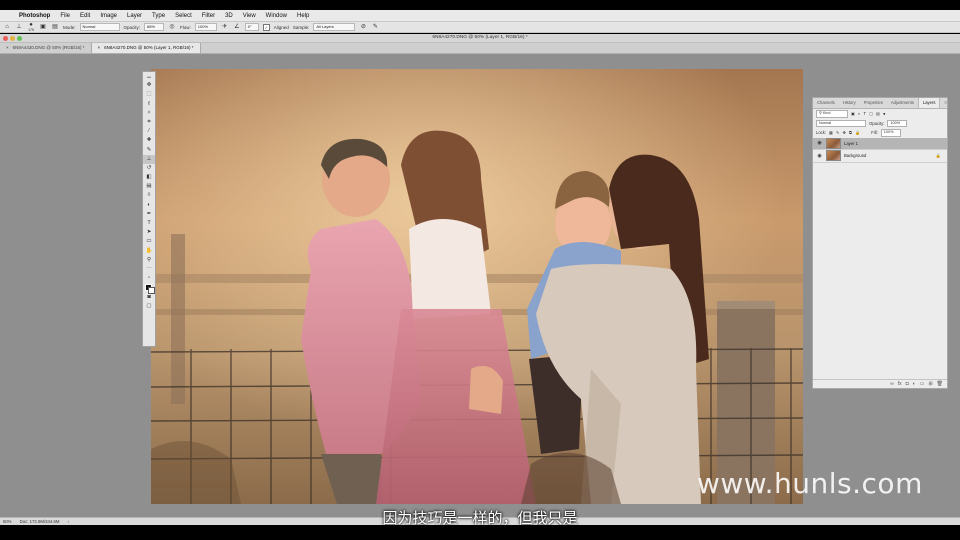 The image size is (960, 540). What do you see at coordinates (853, 113) in the screenshot?
I see `filter-pixel-icon: ▣` at bounding box center [853, 113].